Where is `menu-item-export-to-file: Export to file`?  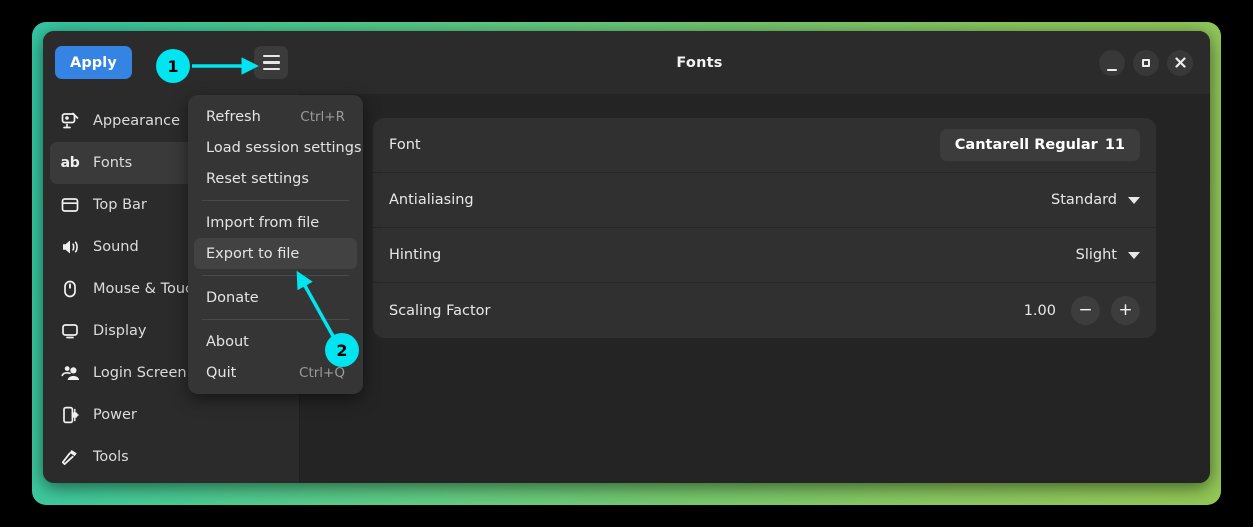
menu-item-export-to-file: Export to file is located at coordinates (275, 253).